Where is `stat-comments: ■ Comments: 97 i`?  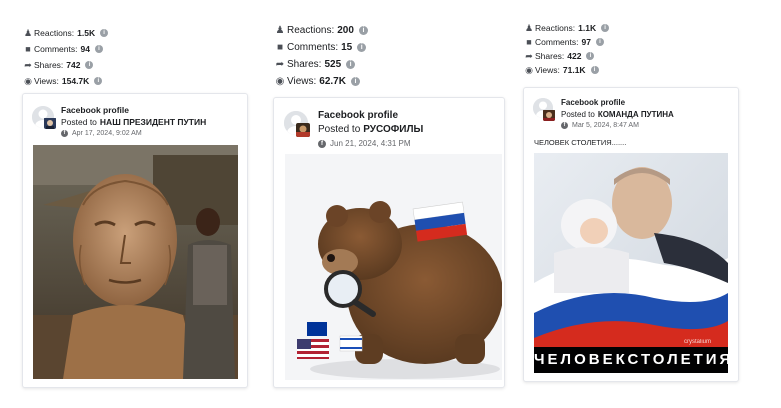
stat-comments: ■ Comments: 97 i is located at coordinates (566, 42).